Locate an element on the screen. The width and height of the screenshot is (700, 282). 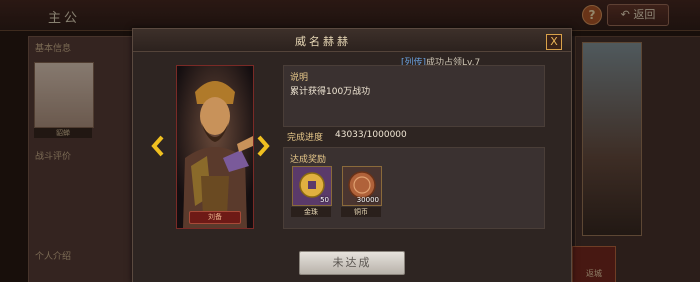
reward-slot-gold: 50 is located at coordinates (312, 186).